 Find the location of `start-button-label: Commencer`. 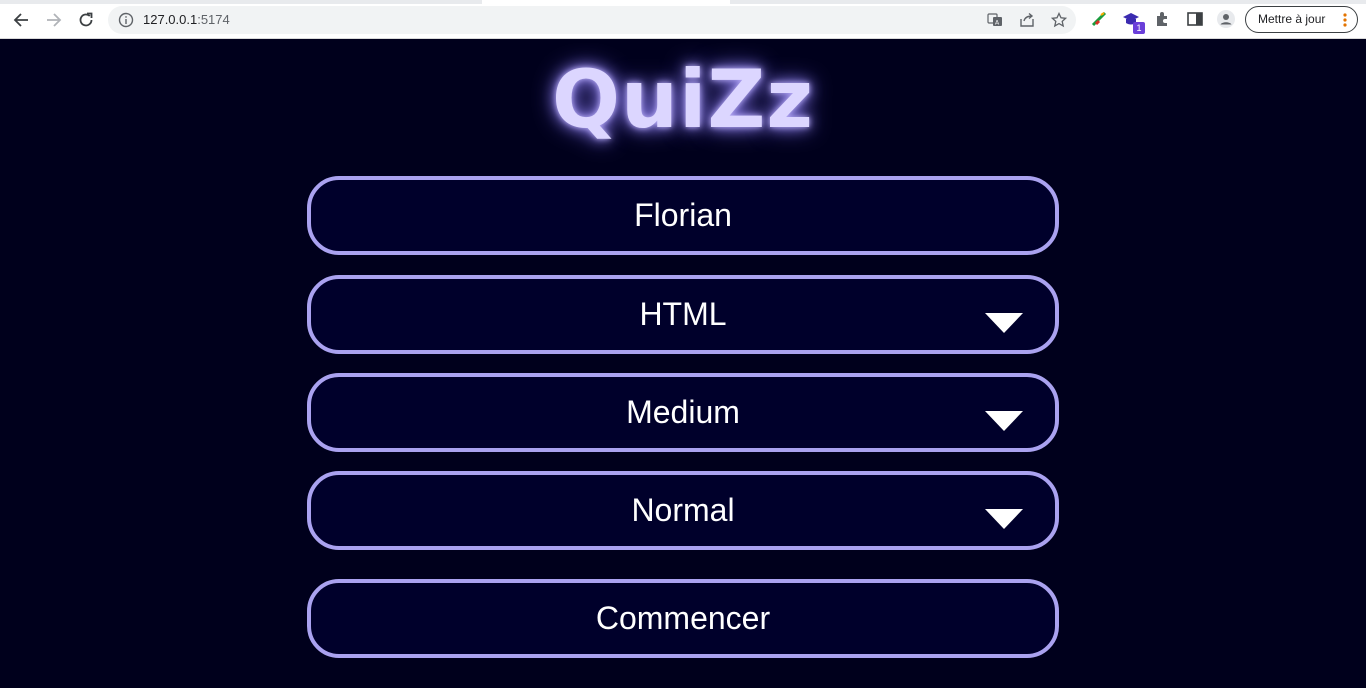

start-button-label: Commencer is located at coordinates (683, 618).